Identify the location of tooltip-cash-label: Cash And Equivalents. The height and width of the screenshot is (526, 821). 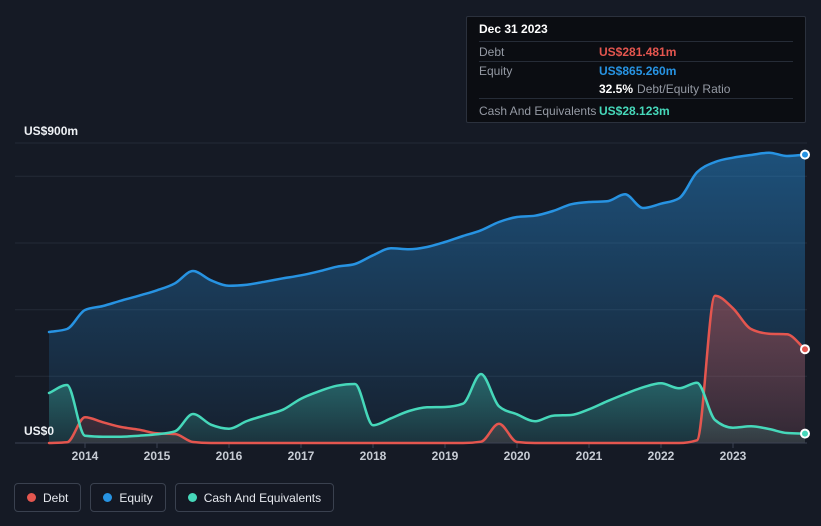
(538, 110).